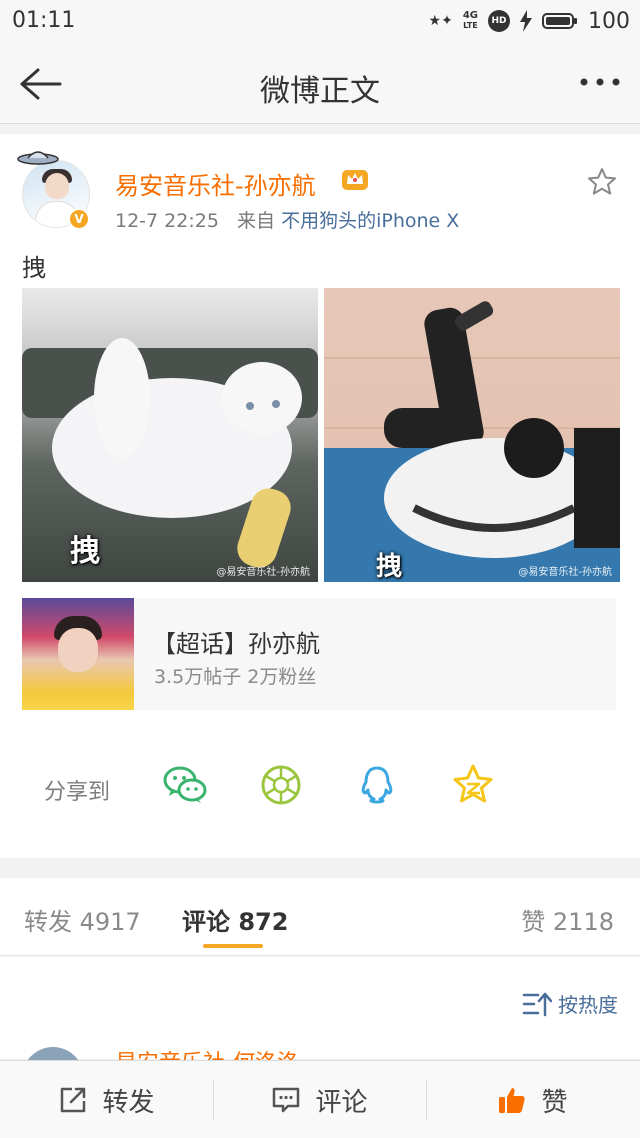  I want to click on nav-bar: 微博正文, so click(320, 84).